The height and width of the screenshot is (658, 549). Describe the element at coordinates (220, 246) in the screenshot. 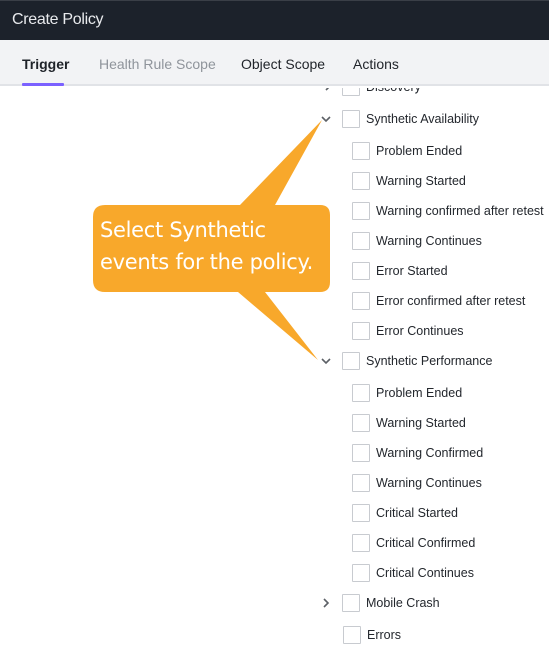

I see `callout-text: Select Synthetic events for the policy.` at that location.